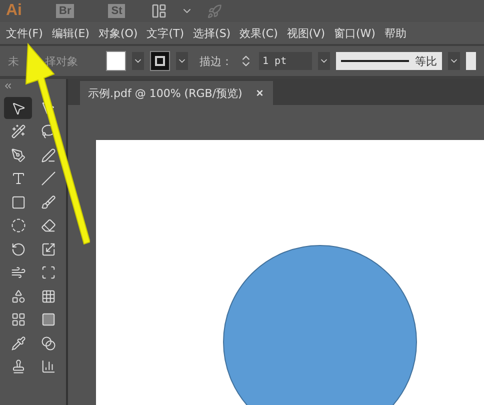 The height and width of the screenshot is (405, 484). I want to click on selection-tool-icon, so click(18, 108).